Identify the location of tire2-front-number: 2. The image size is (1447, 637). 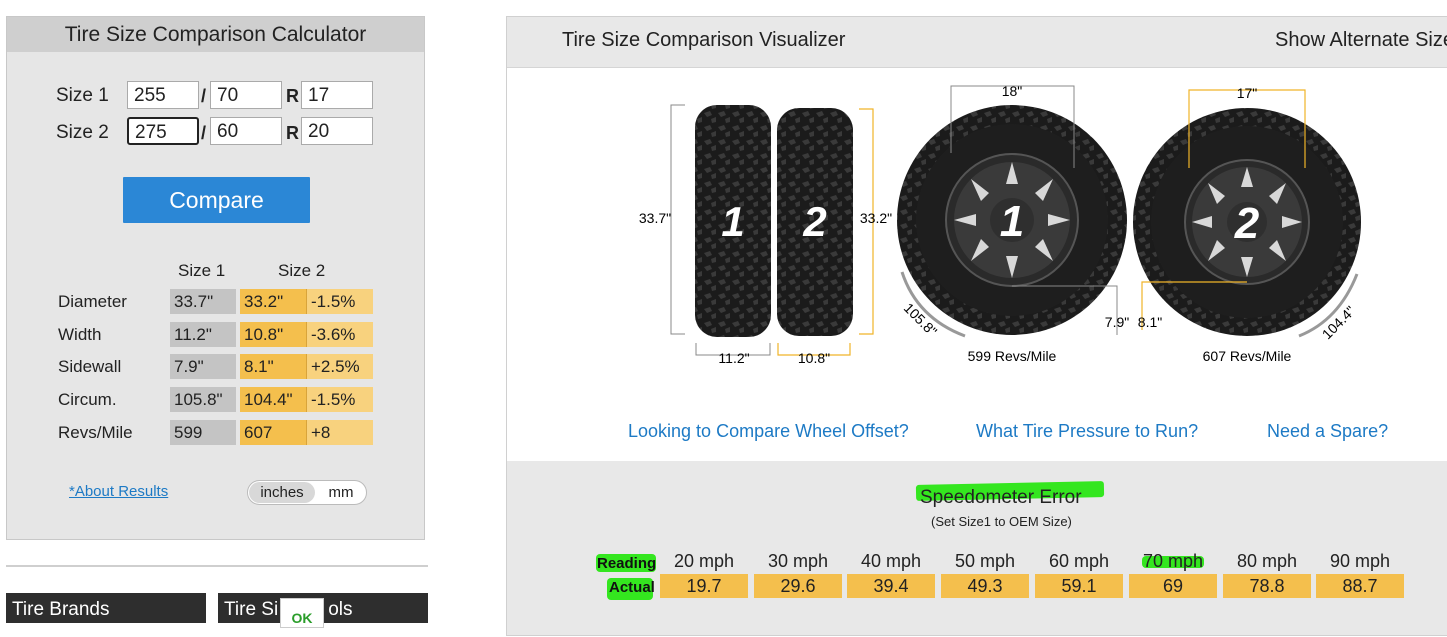
(1247, 223).